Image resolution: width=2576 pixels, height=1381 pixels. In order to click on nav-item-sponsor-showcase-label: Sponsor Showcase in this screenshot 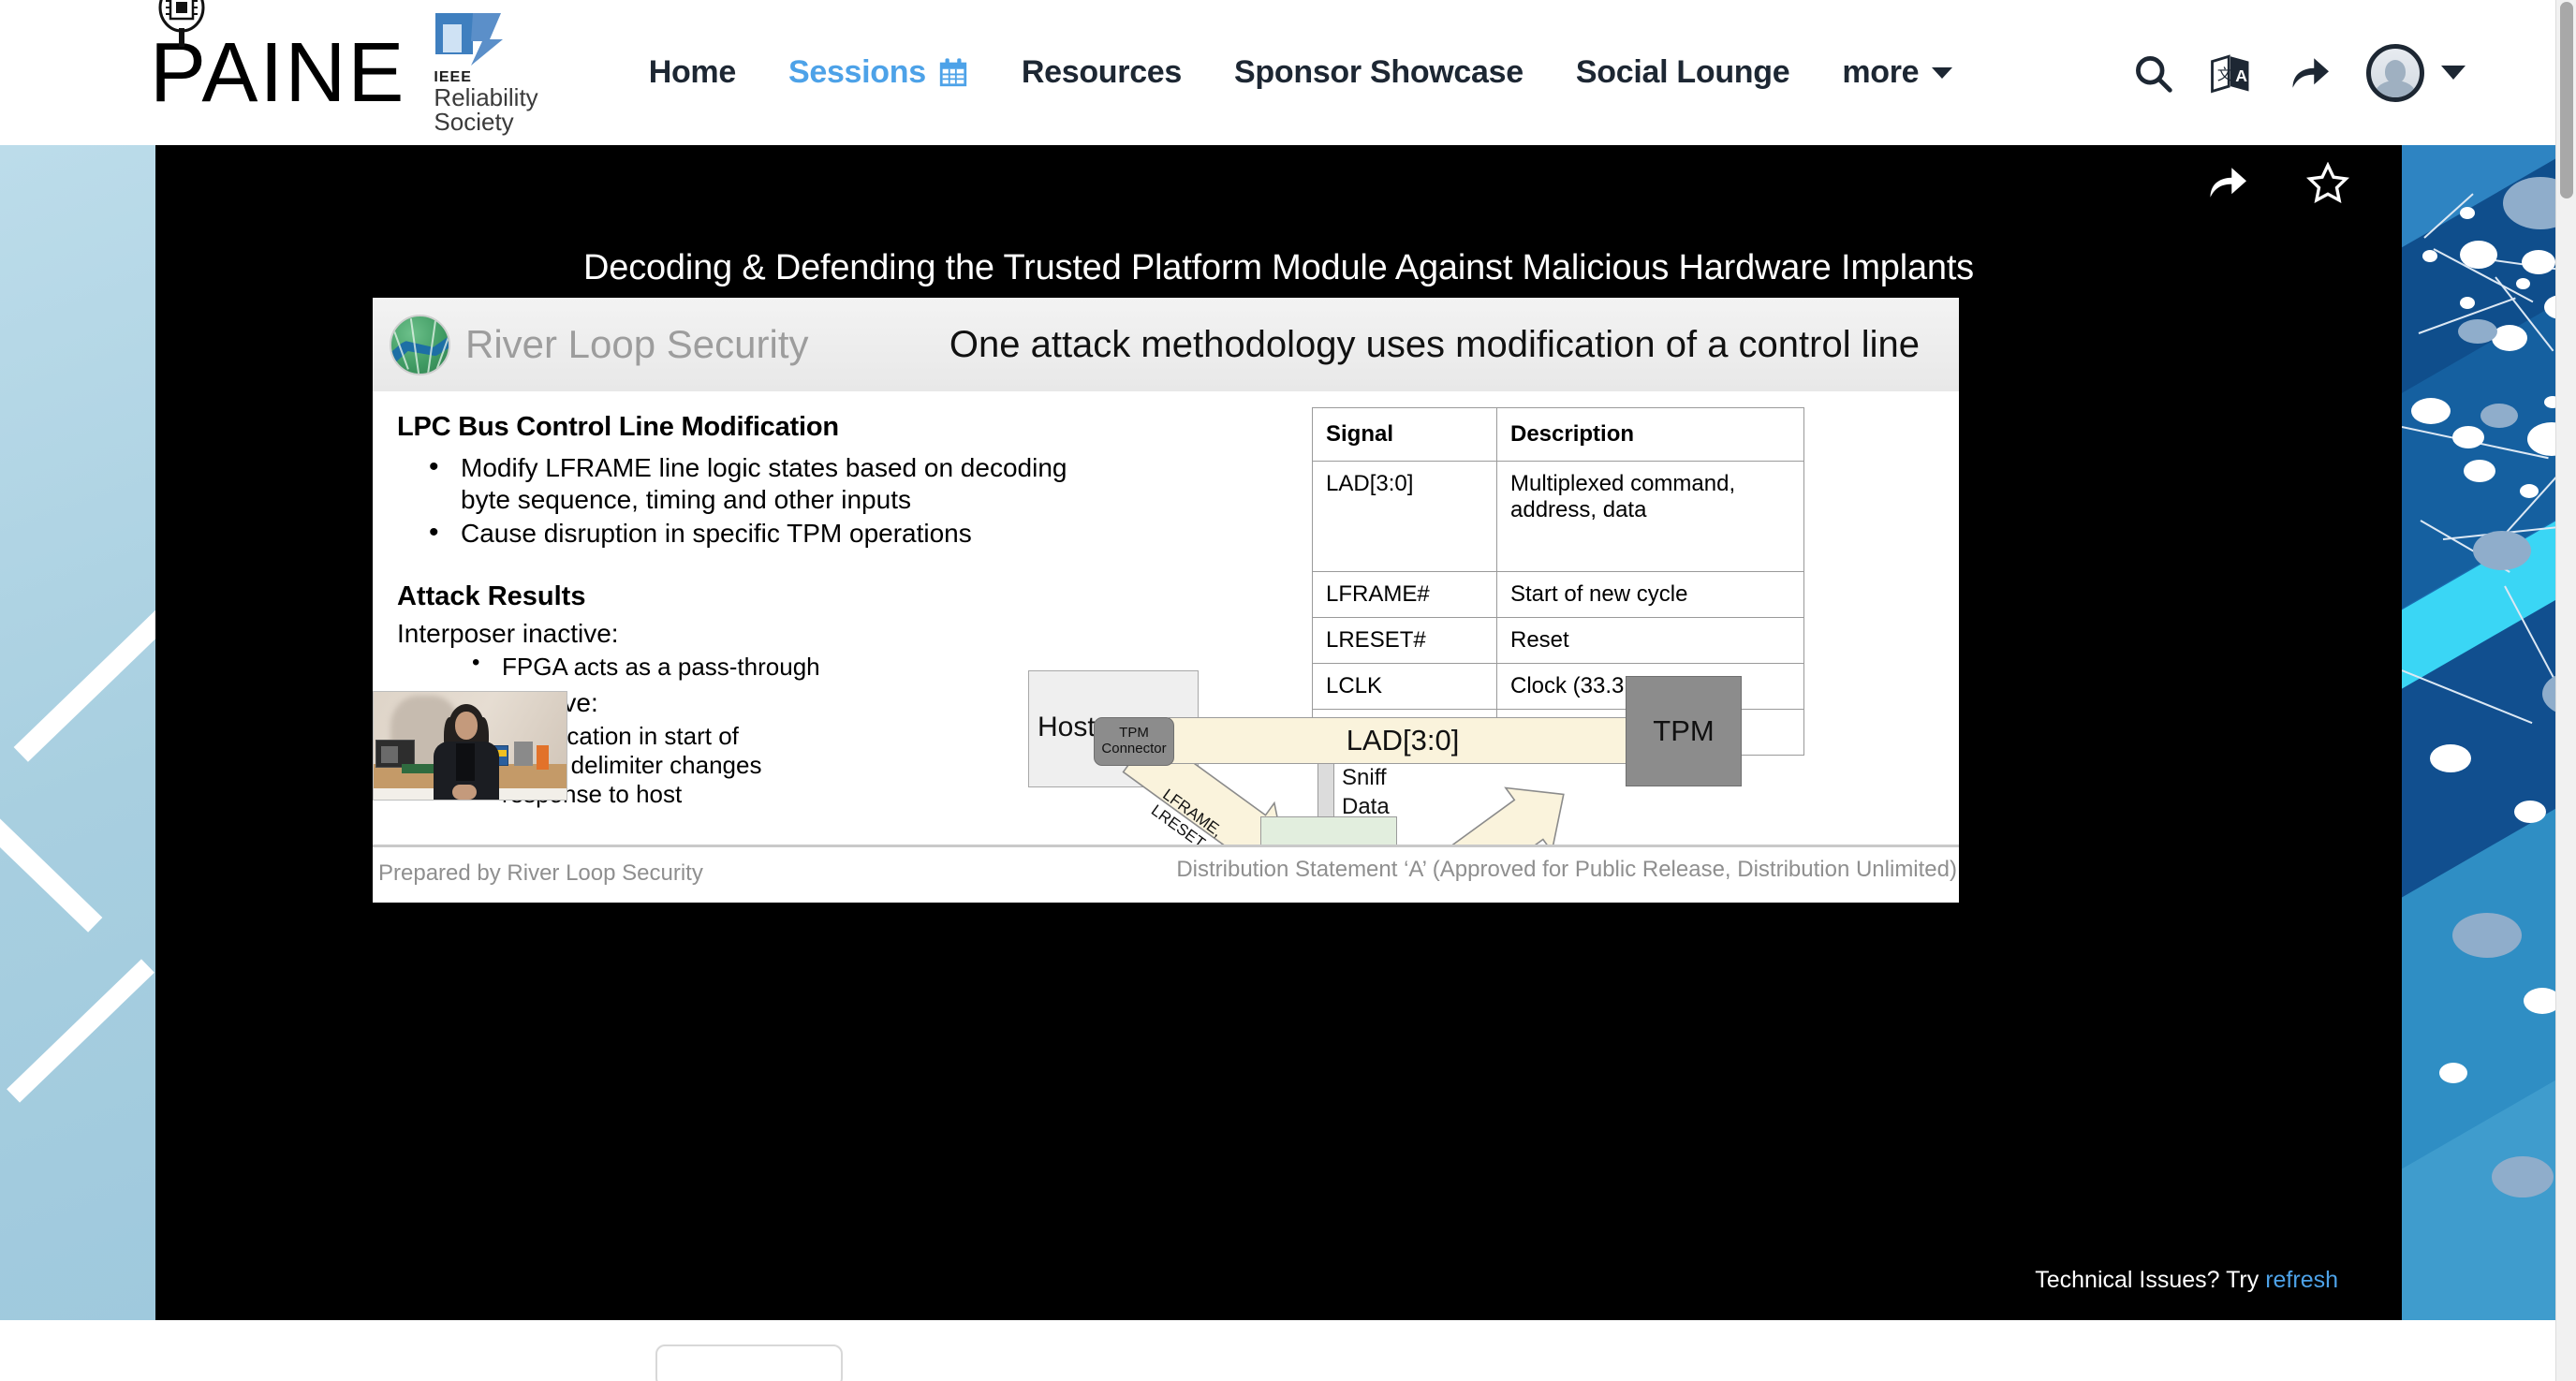, I will do `click(1379, 72)`.